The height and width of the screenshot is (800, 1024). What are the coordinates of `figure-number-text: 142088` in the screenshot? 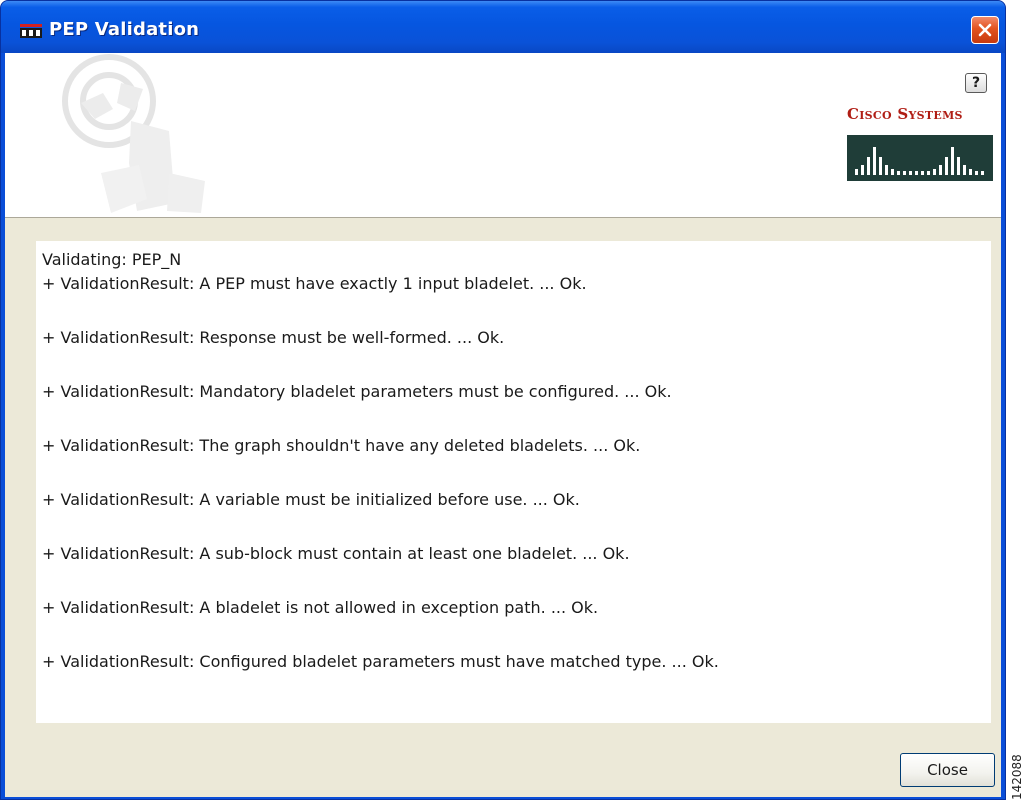 It's located at (1017, 777).